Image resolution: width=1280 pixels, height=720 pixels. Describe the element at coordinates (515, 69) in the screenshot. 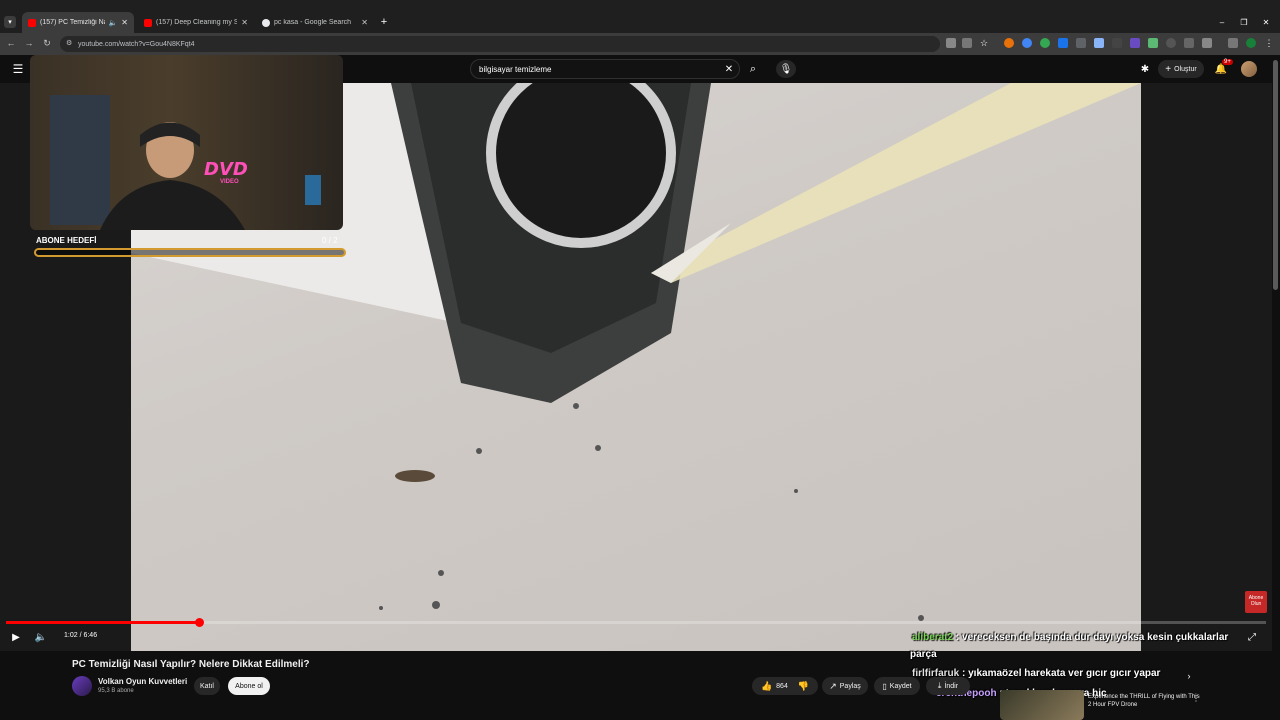

I see `search-text: bilgisayar temizleme` at that location.